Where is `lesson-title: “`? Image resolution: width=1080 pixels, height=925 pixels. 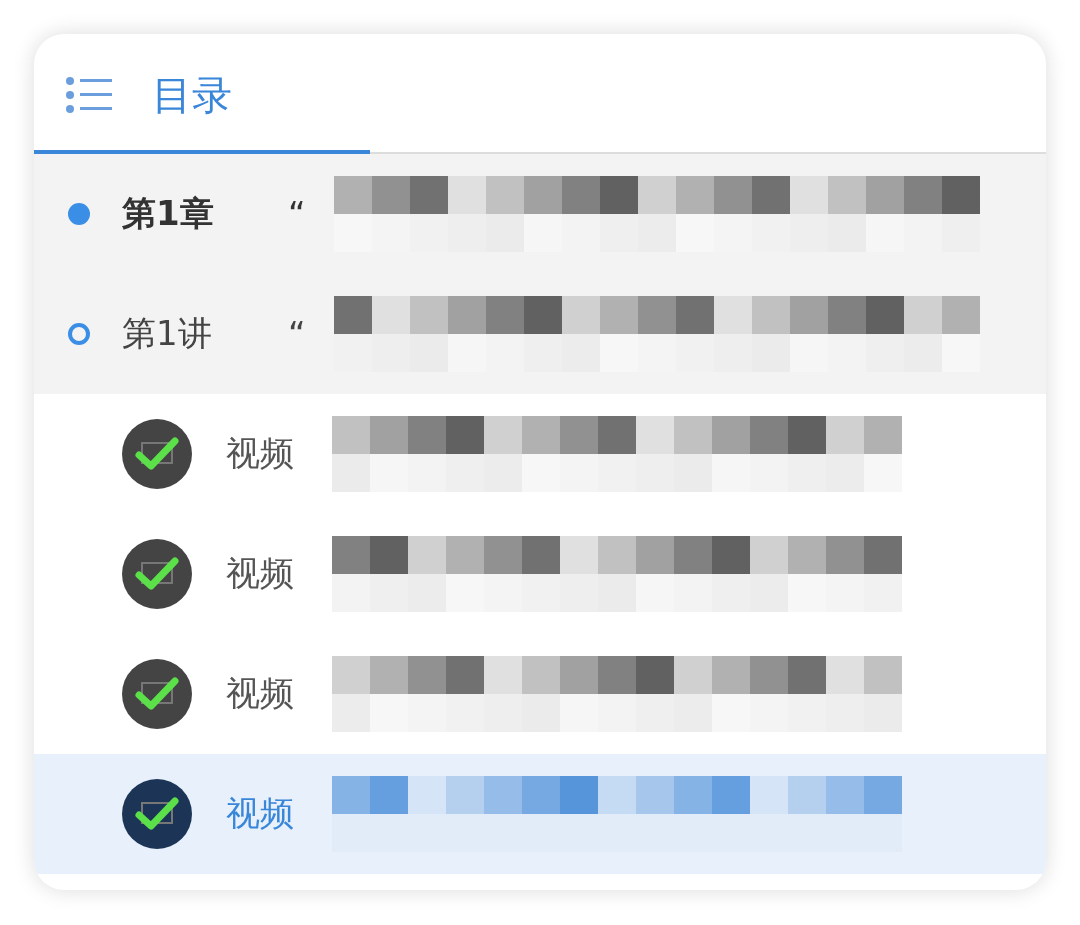
lesson-title: “ is located at coordinates (297, 334).